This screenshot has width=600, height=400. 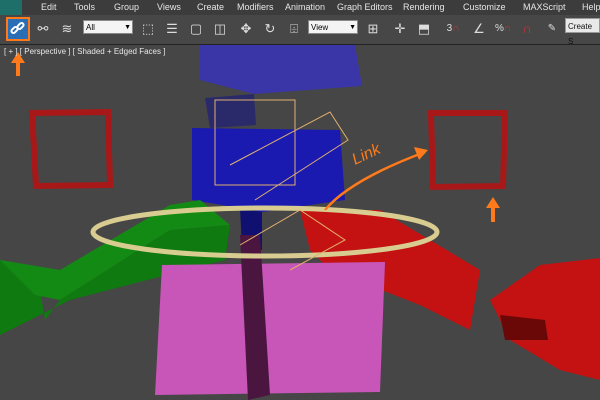 I want to click on menu-views: Views, so click(x=169, y=7).